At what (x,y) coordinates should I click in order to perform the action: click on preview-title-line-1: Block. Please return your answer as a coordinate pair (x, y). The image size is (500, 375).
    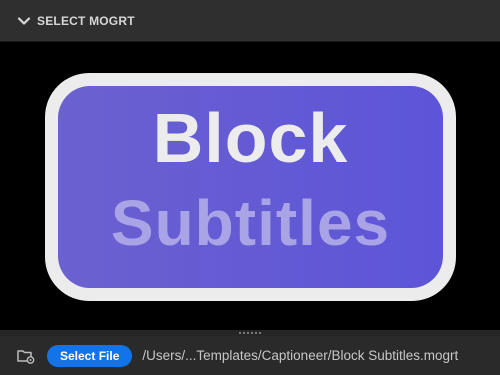
    Looking at the image, I should click on (250, 138).